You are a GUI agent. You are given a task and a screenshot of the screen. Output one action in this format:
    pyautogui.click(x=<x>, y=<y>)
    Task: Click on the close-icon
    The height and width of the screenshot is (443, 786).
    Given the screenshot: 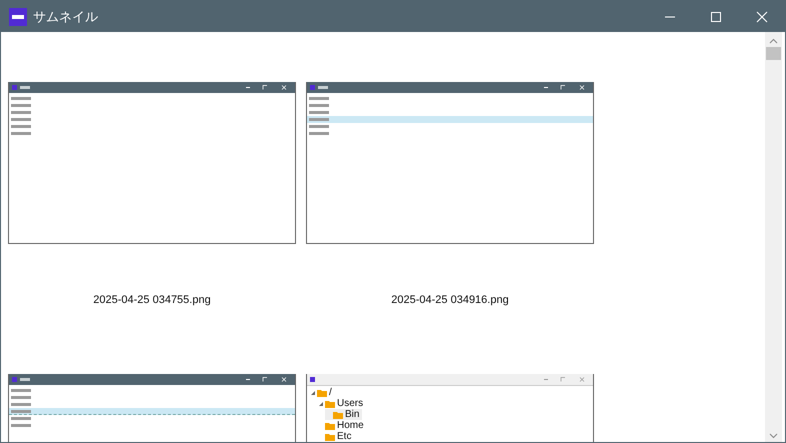 What is the action you would take?
    pyautogui.click(x=762, y=16)
    